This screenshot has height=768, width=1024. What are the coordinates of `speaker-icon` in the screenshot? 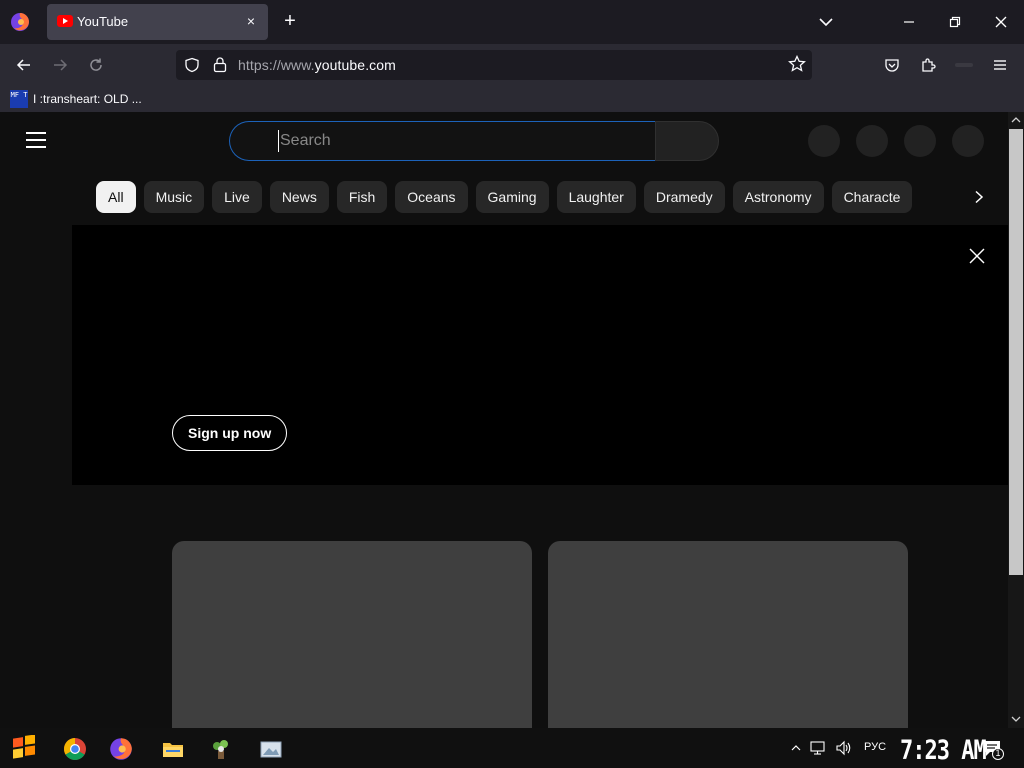 It's located at (843, 748).